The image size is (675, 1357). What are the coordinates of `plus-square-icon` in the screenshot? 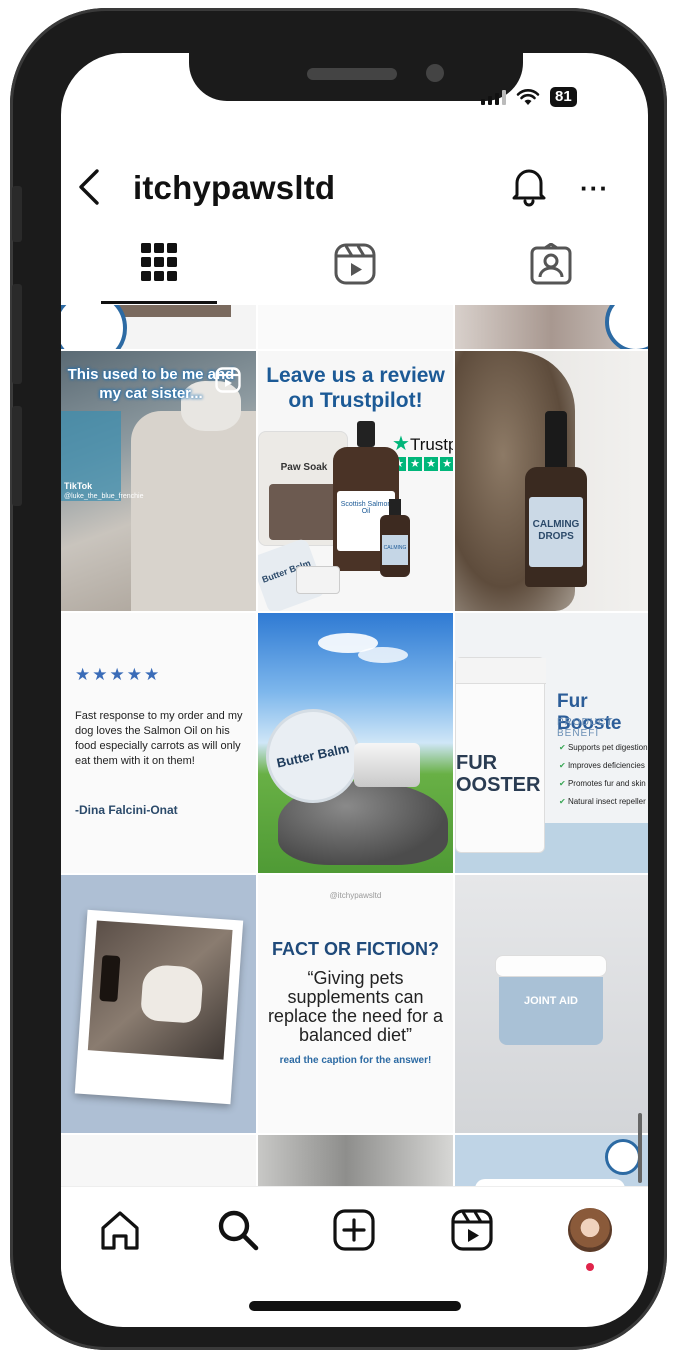 It's located at (354, 1230).